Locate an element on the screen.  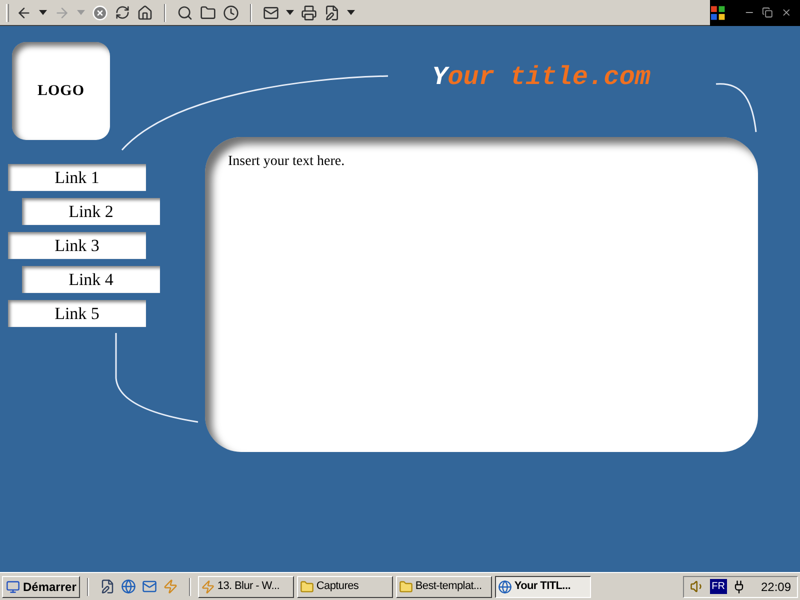
browser-icon is located at coordinates (128, 586).